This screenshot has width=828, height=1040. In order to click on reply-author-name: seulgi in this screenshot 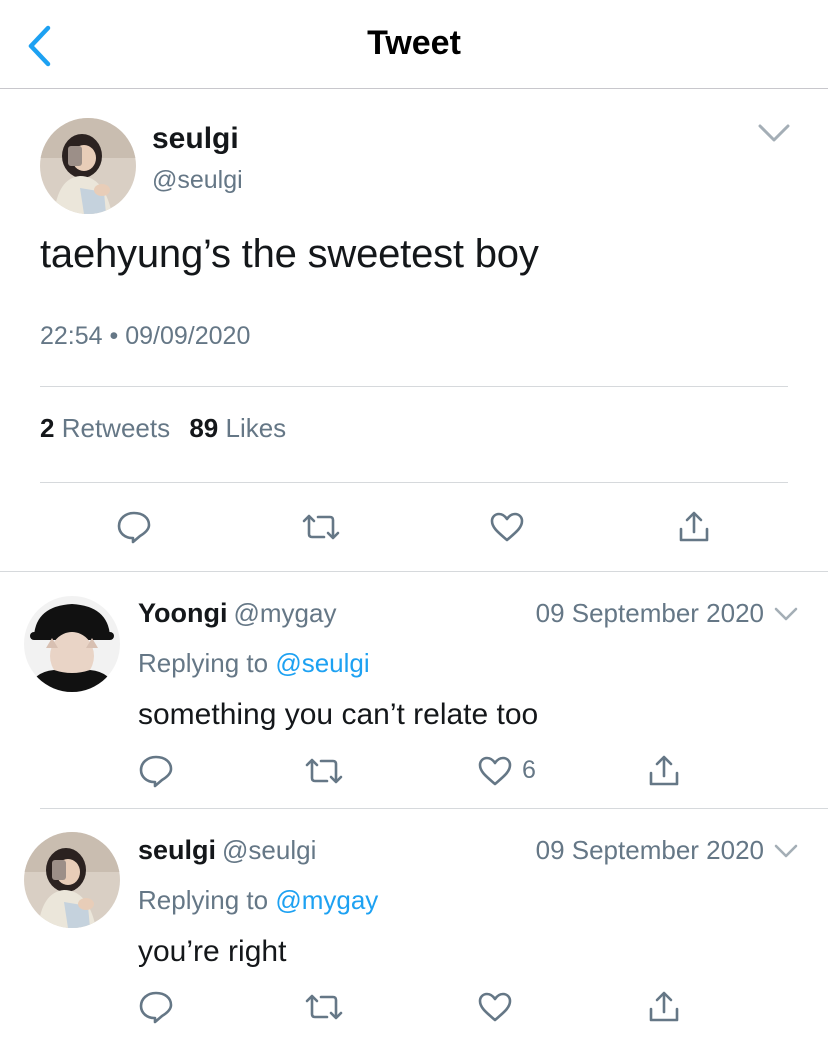, I will do `click(177, 850)`.